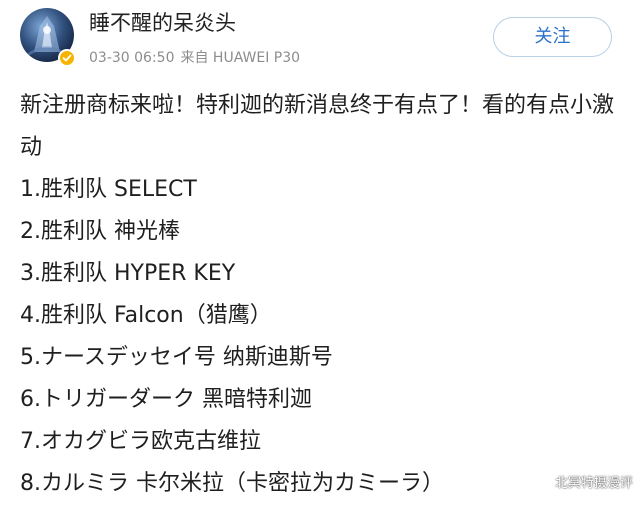  Describe the element at coordinates (128, 273) in the screenshot. I see `list-item: 3.胜利队 HYPER KEY` at that location.